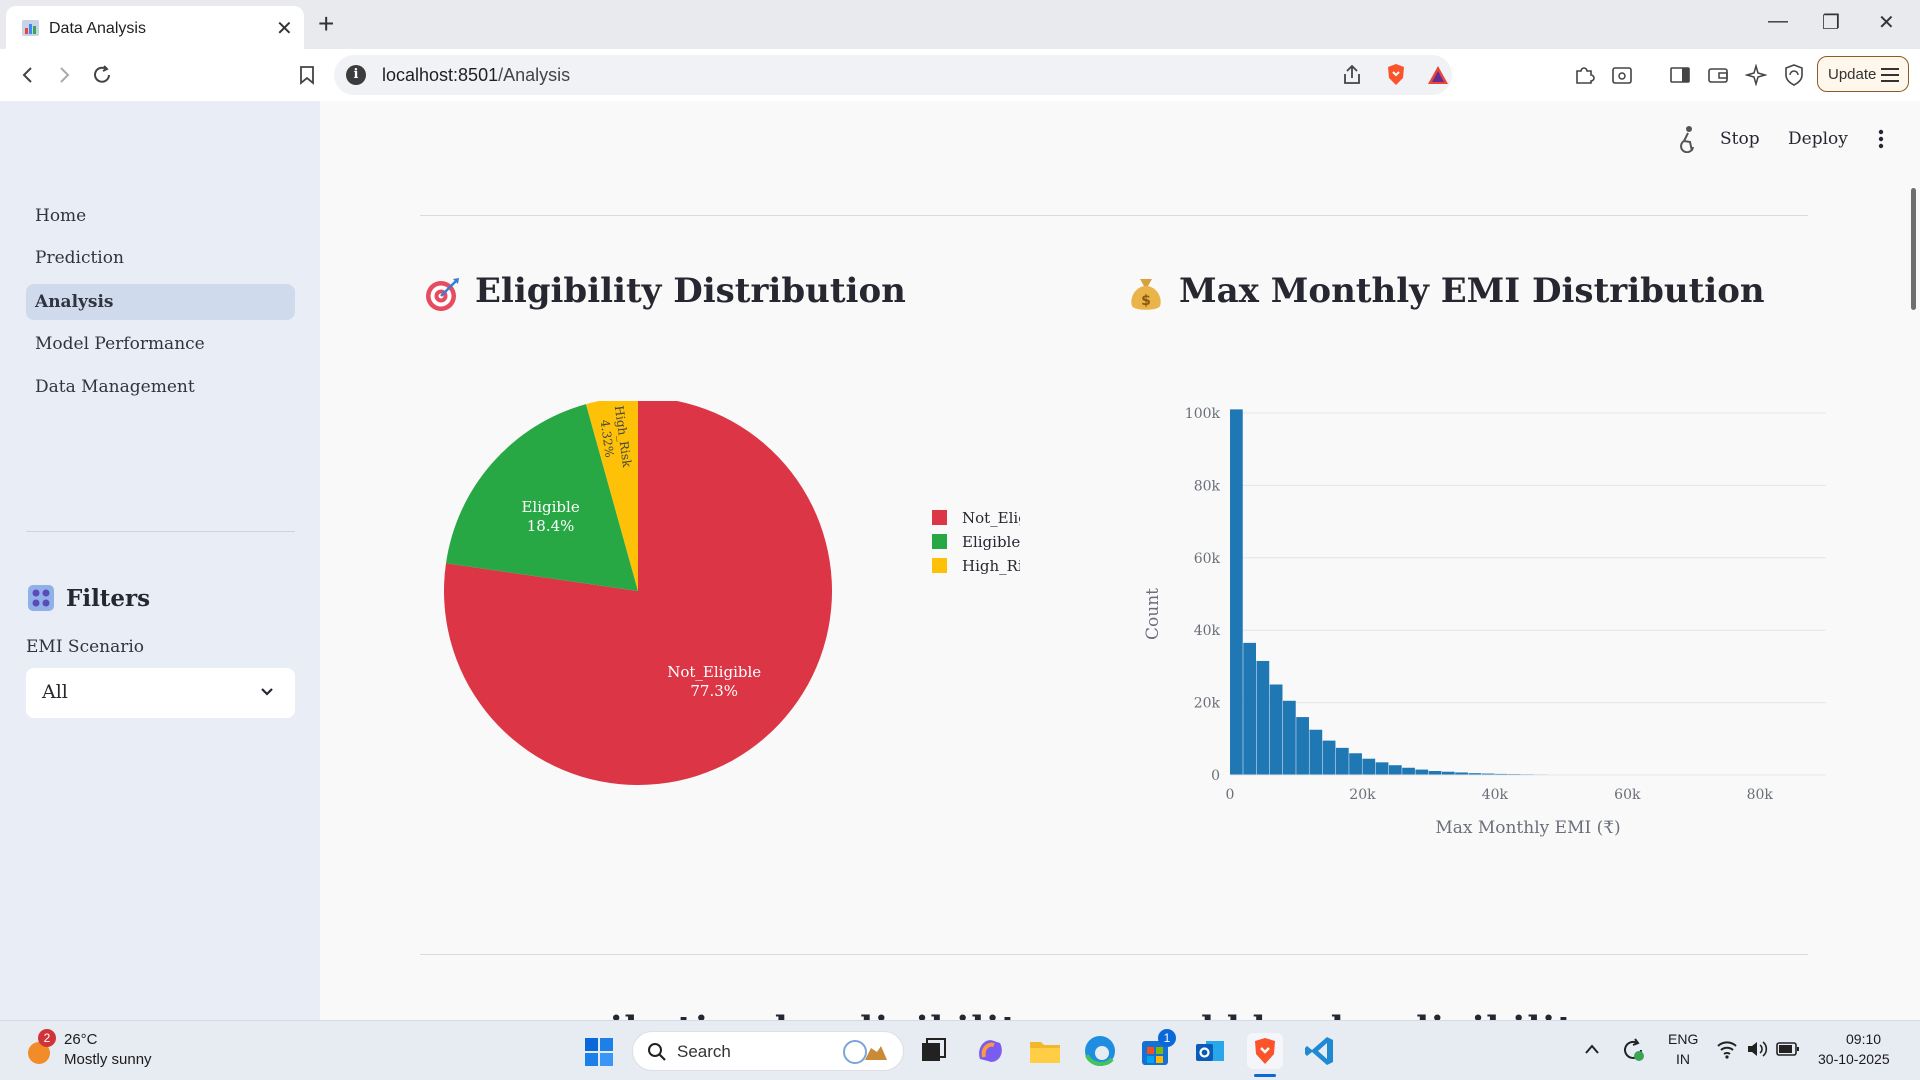 This screenshot has width=1920, height=1080. What do you see at coordinates (1633, 1050) in the screenshot?
I see `sync-icon` at bounding box center [1633, 1050].